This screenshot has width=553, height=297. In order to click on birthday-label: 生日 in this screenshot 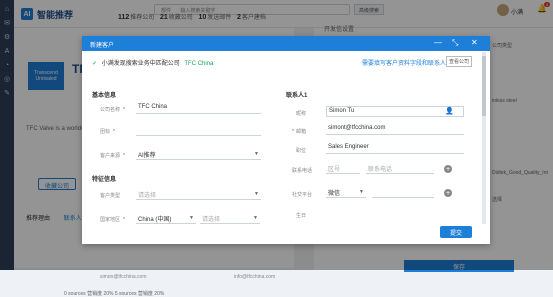, I will do `click(301, 216)`.